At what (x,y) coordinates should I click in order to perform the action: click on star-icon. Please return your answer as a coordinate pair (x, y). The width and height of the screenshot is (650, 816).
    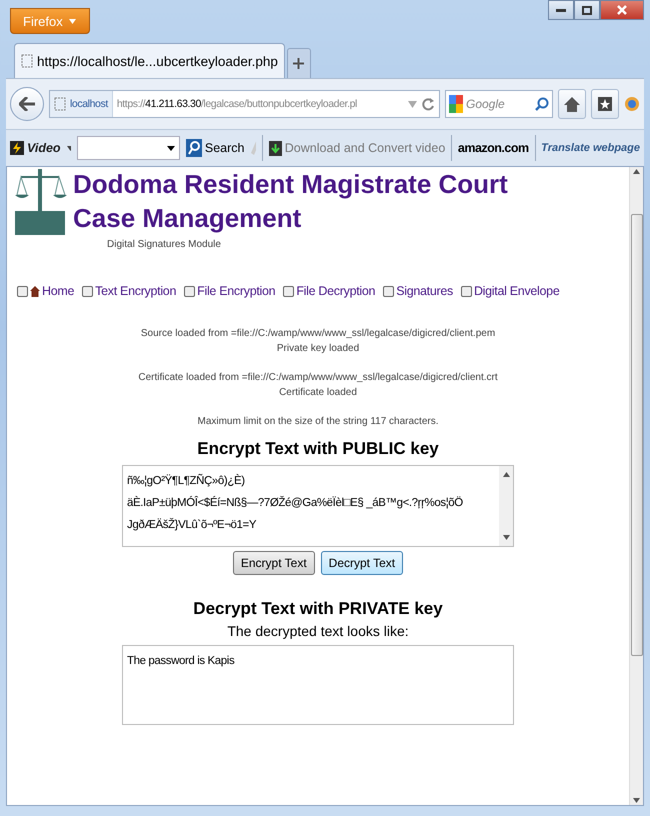
    Looking at the image, I should click on (605, 104).